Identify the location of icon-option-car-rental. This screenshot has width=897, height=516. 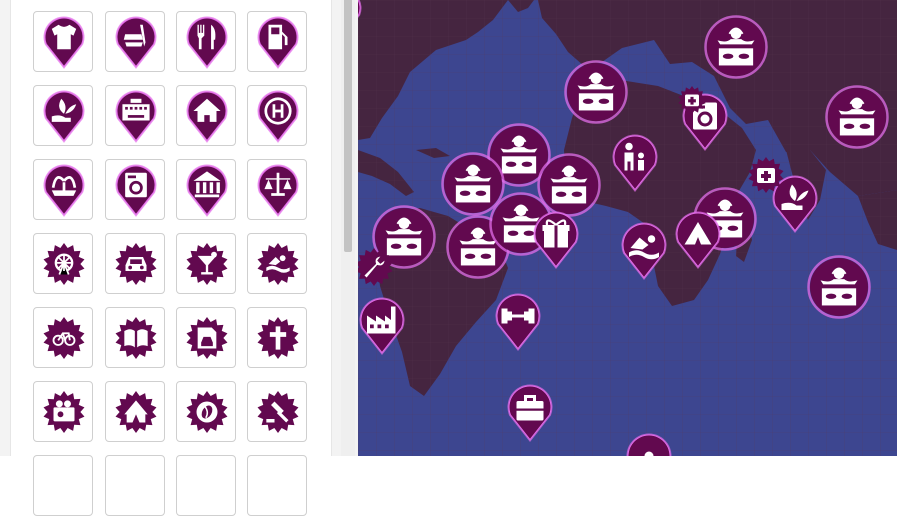
(206, 337).